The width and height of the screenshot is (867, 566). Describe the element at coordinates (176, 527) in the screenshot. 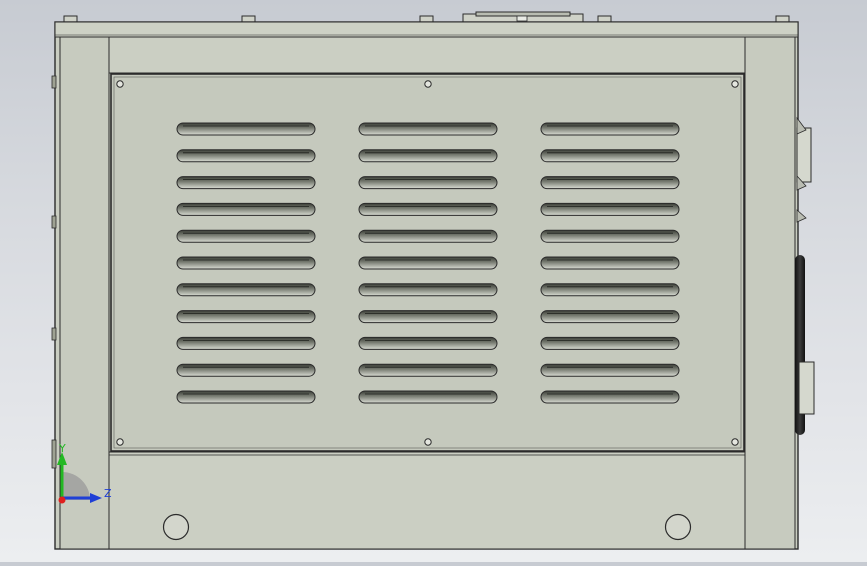

I see `cable-gland-hole-left` at that location.